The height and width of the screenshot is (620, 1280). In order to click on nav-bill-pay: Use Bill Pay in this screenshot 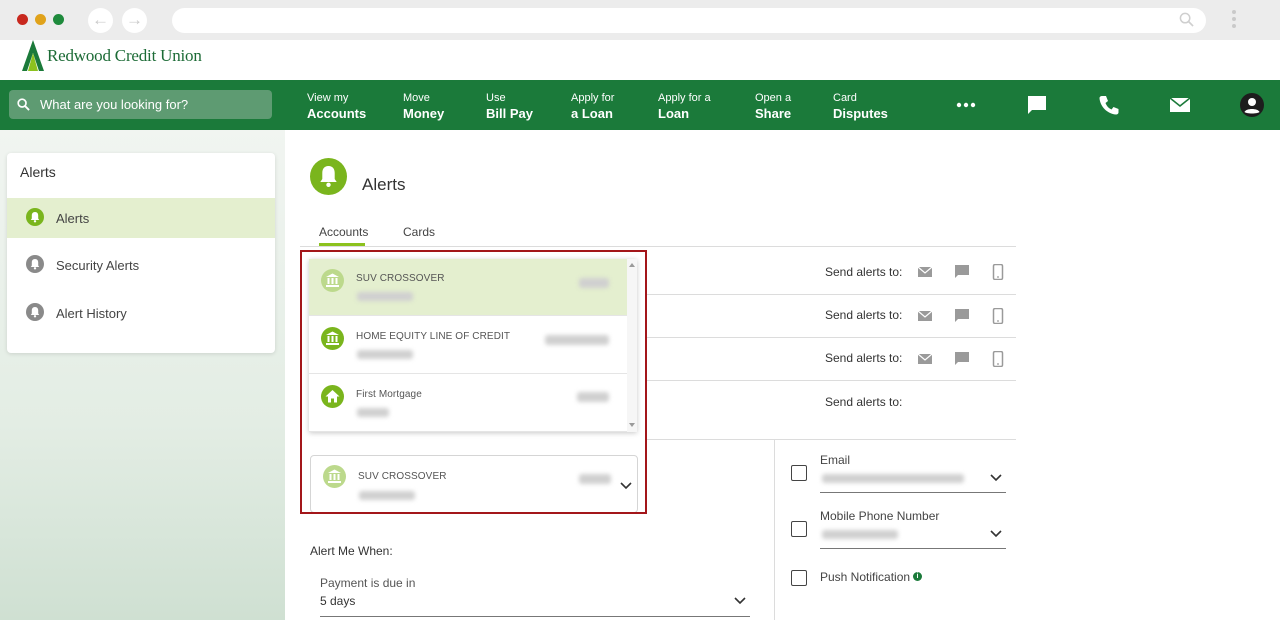, I will do `click(509, 106)`.